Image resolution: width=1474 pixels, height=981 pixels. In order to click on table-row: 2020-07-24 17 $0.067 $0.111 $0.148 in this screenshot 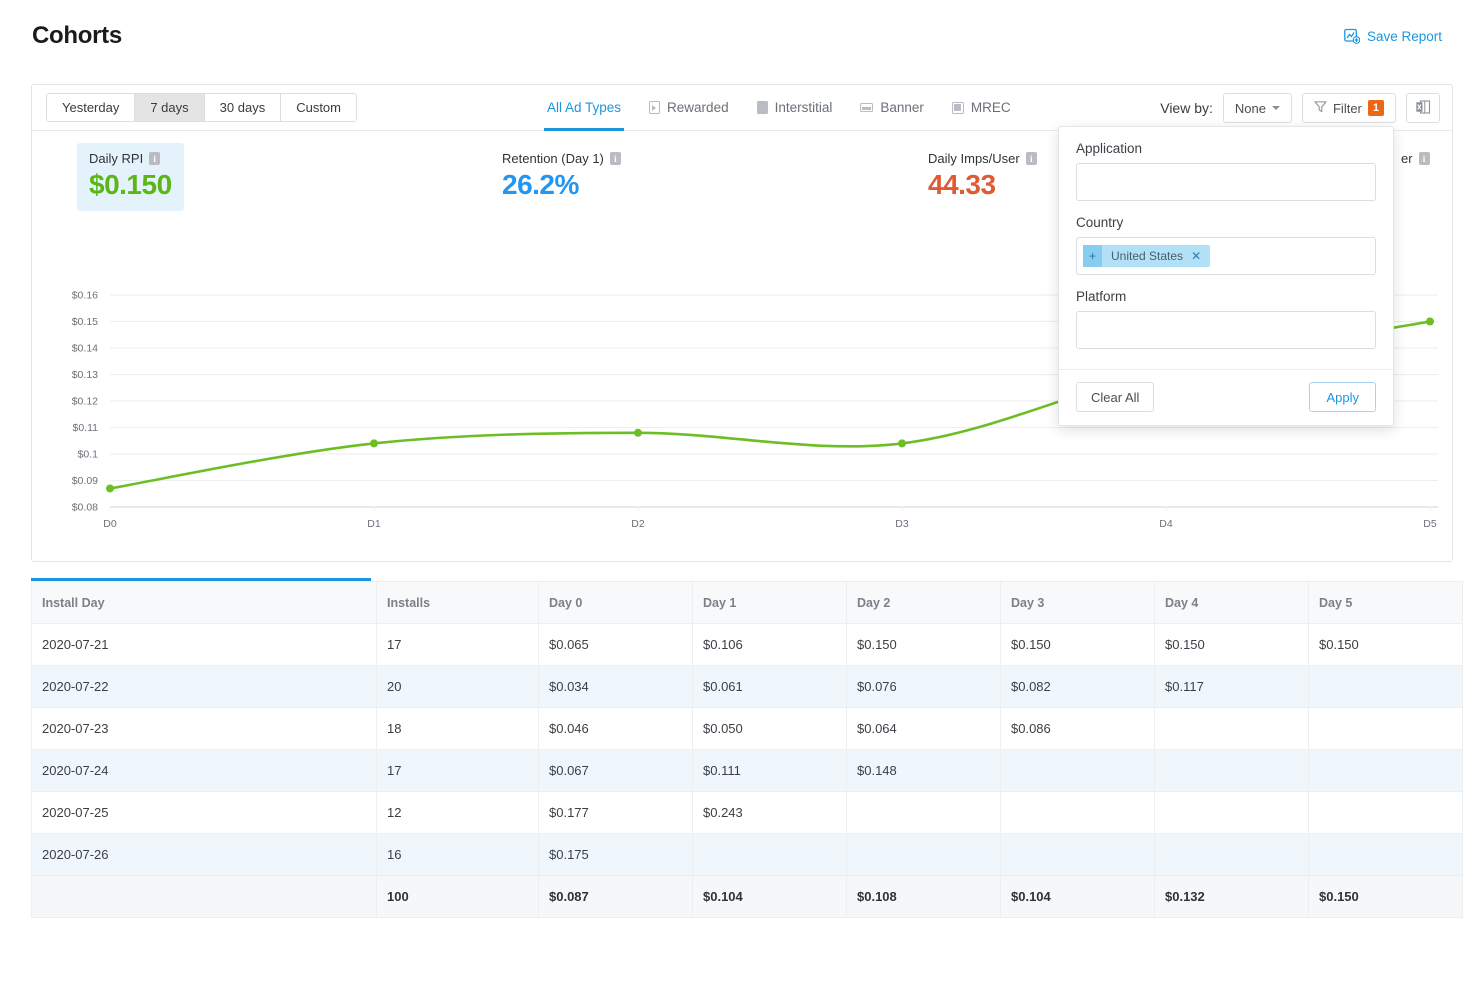, I will do `click(747, 770)`.